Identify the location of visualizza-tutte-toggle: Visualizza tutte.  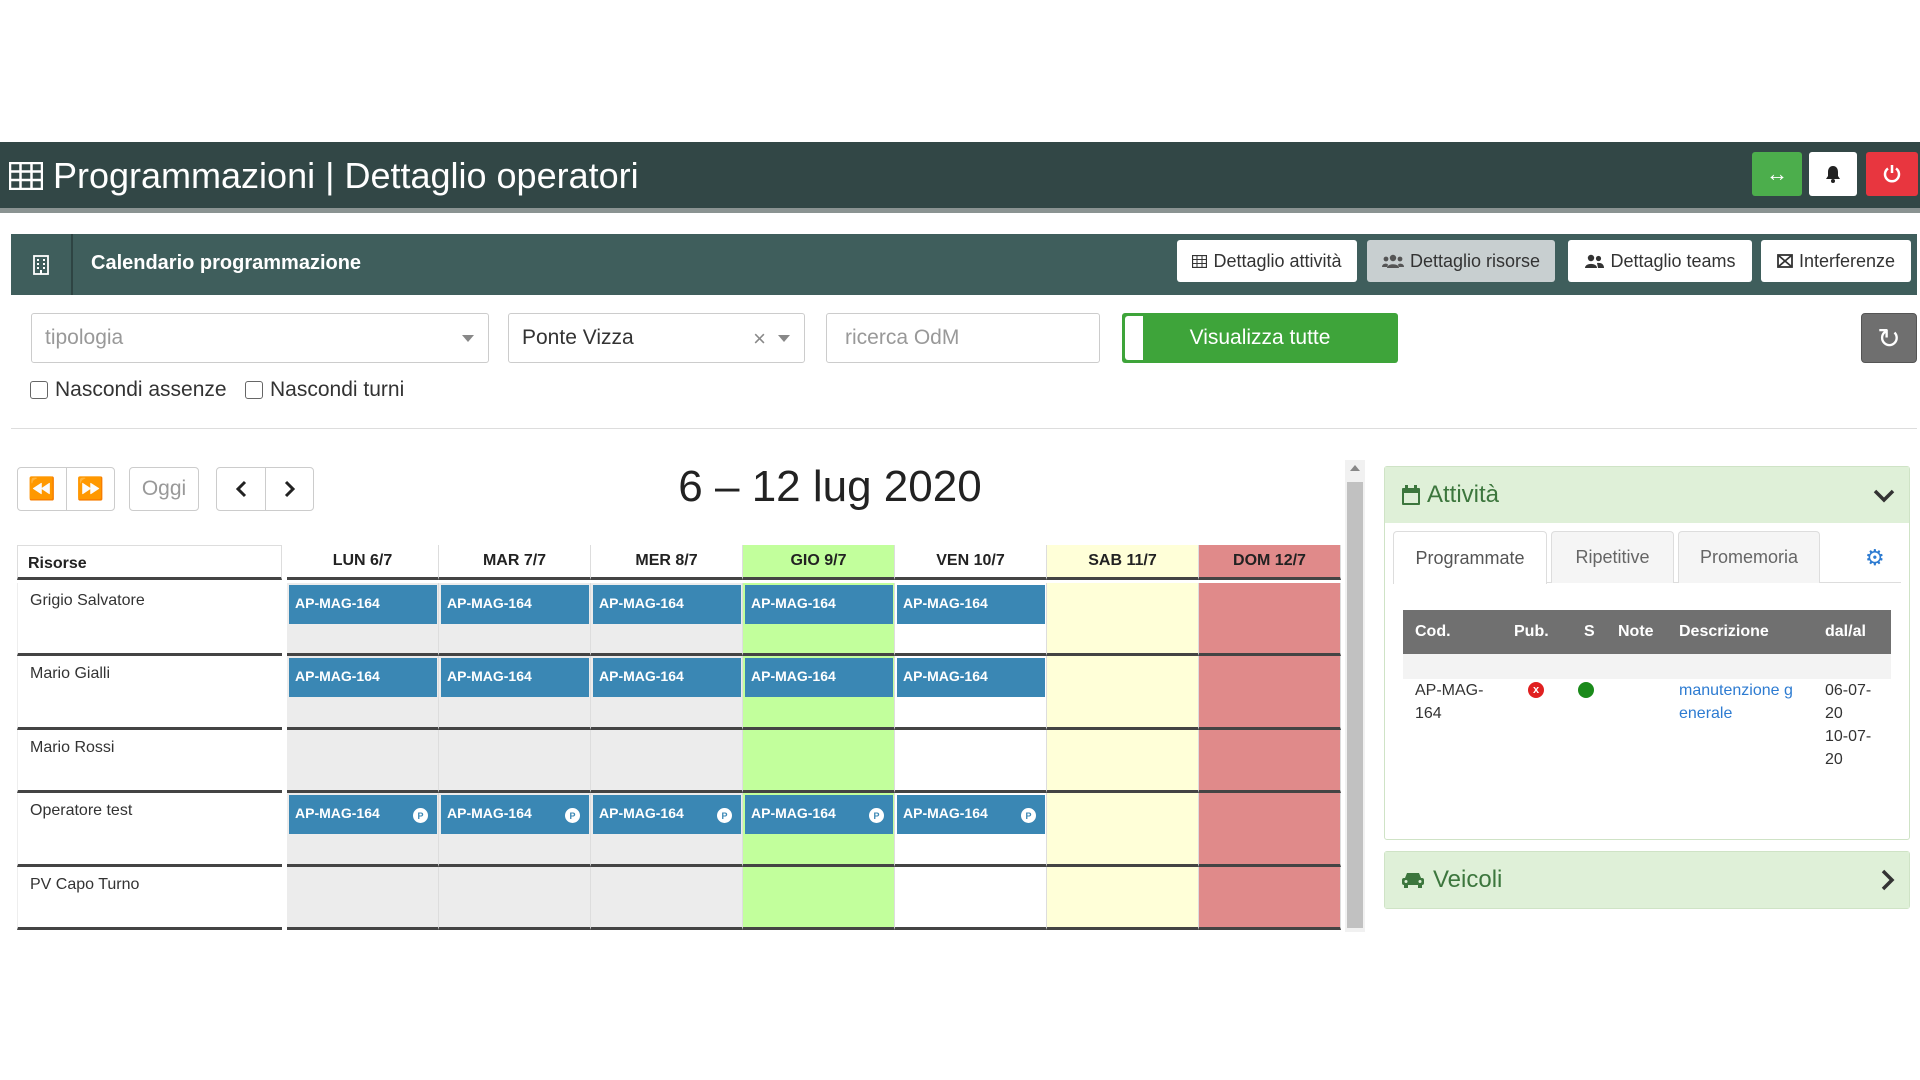
(1260, 338).